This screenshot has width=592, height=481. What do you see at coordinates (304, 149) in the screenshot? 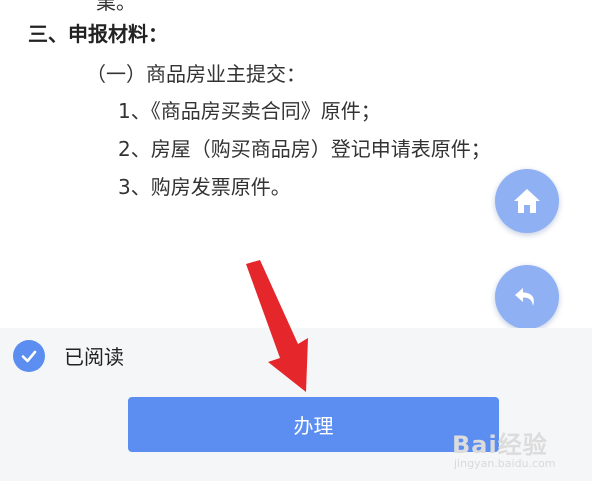
I see `list-item: 2、房屋（购买商品房）登记申请表原件；` at bounding box center [304, 149].